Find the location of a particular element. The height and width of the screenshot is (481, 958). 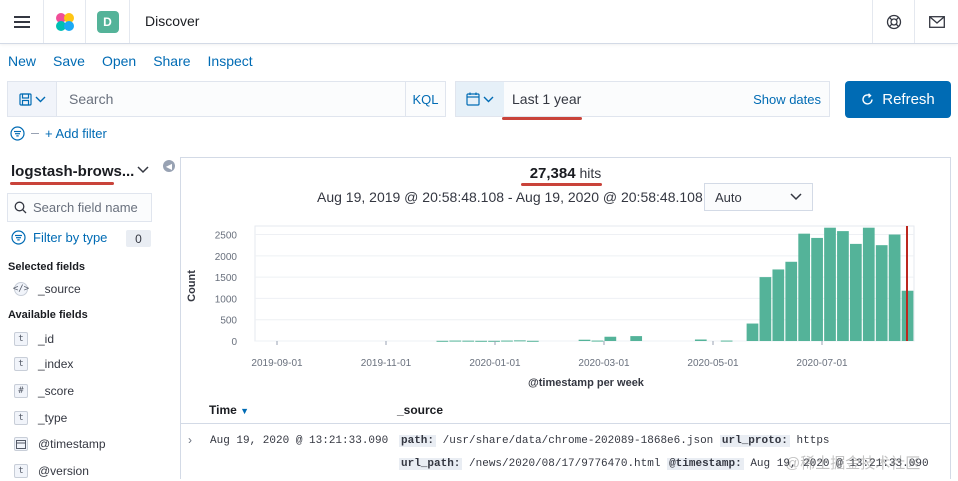

field-name: @timestamp is located at coordinates (72, 444).